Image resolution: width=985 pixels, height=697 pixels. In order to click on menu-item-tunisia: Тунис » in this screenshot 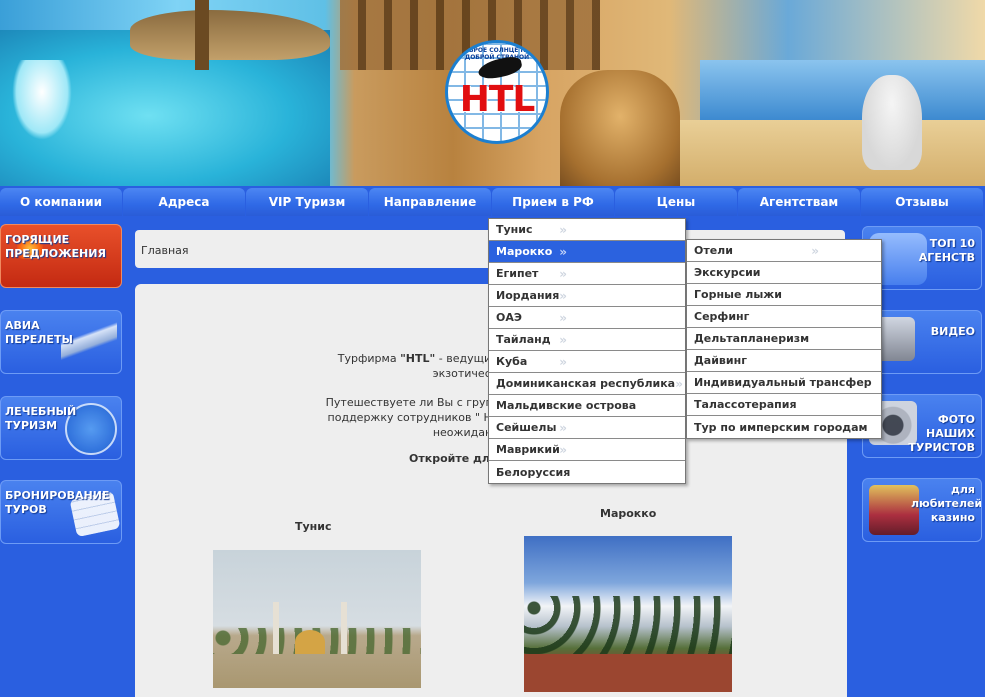, I will do `click(587, 230)`.